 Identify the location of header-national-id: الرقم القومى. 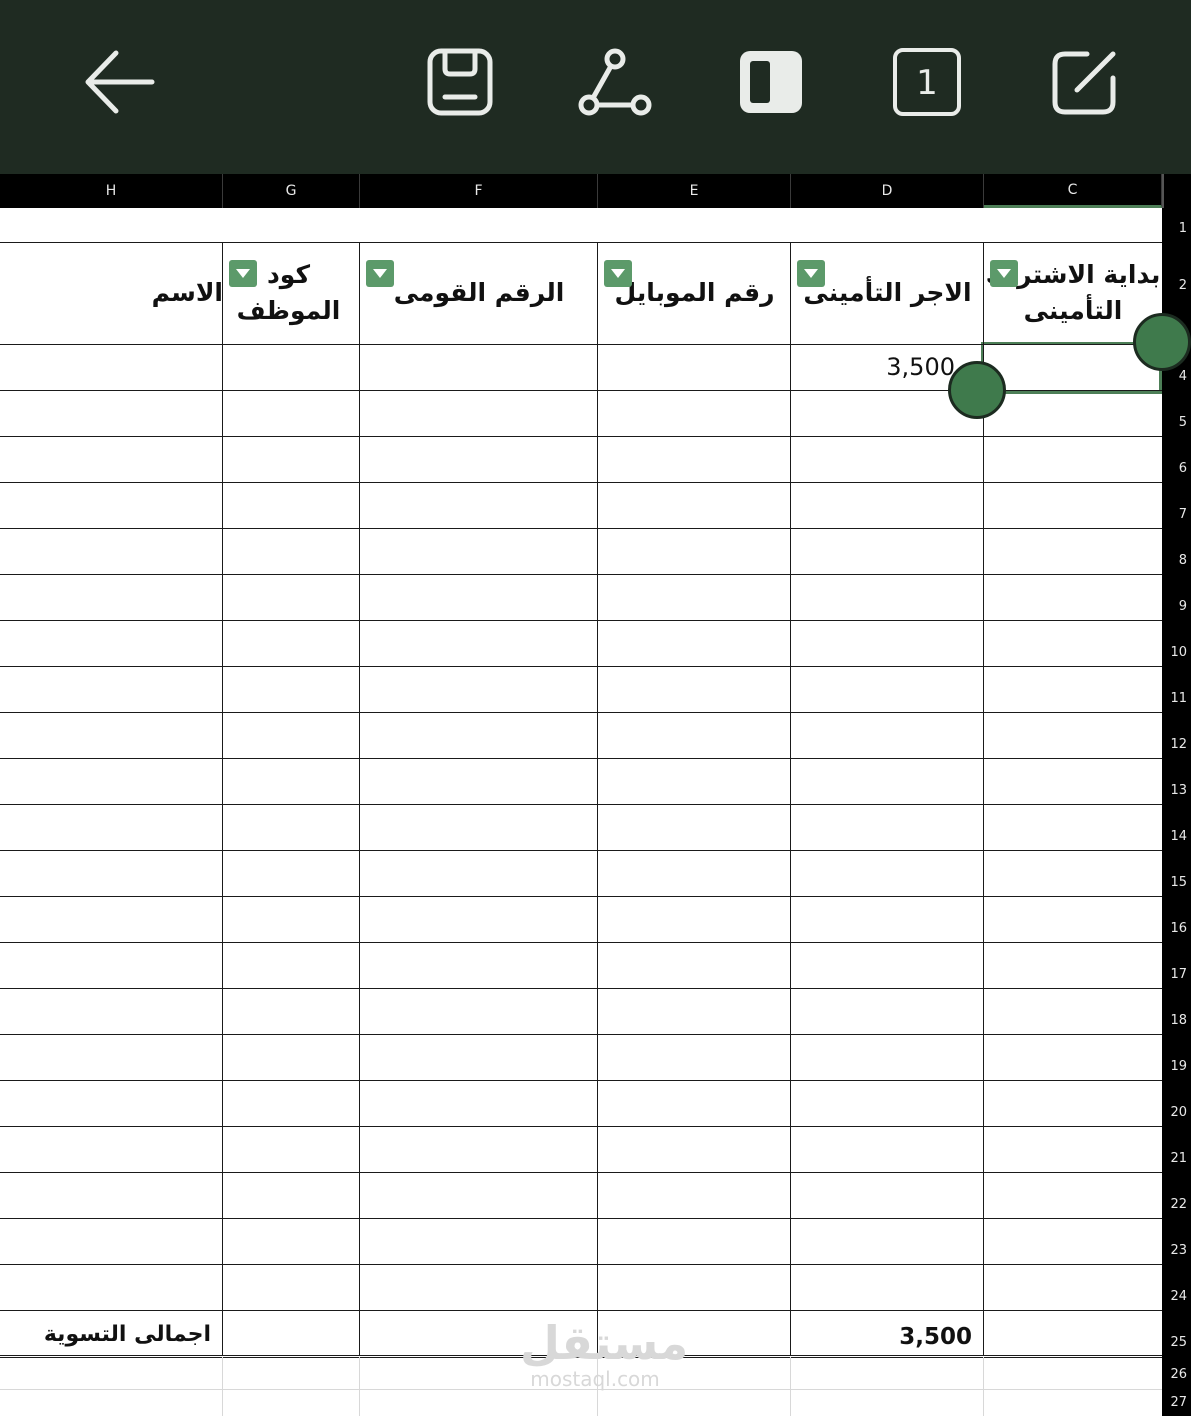
(479, 293).